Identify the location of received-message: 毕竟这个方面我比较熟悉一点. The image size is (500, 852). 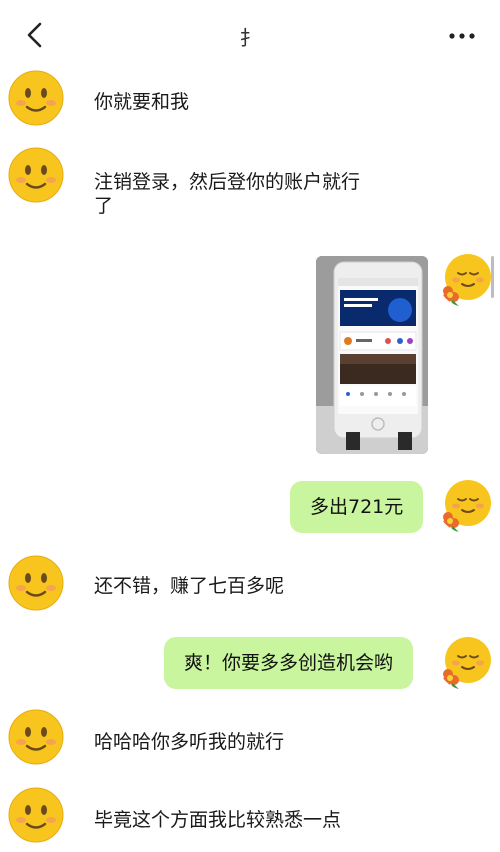
(217, 820).